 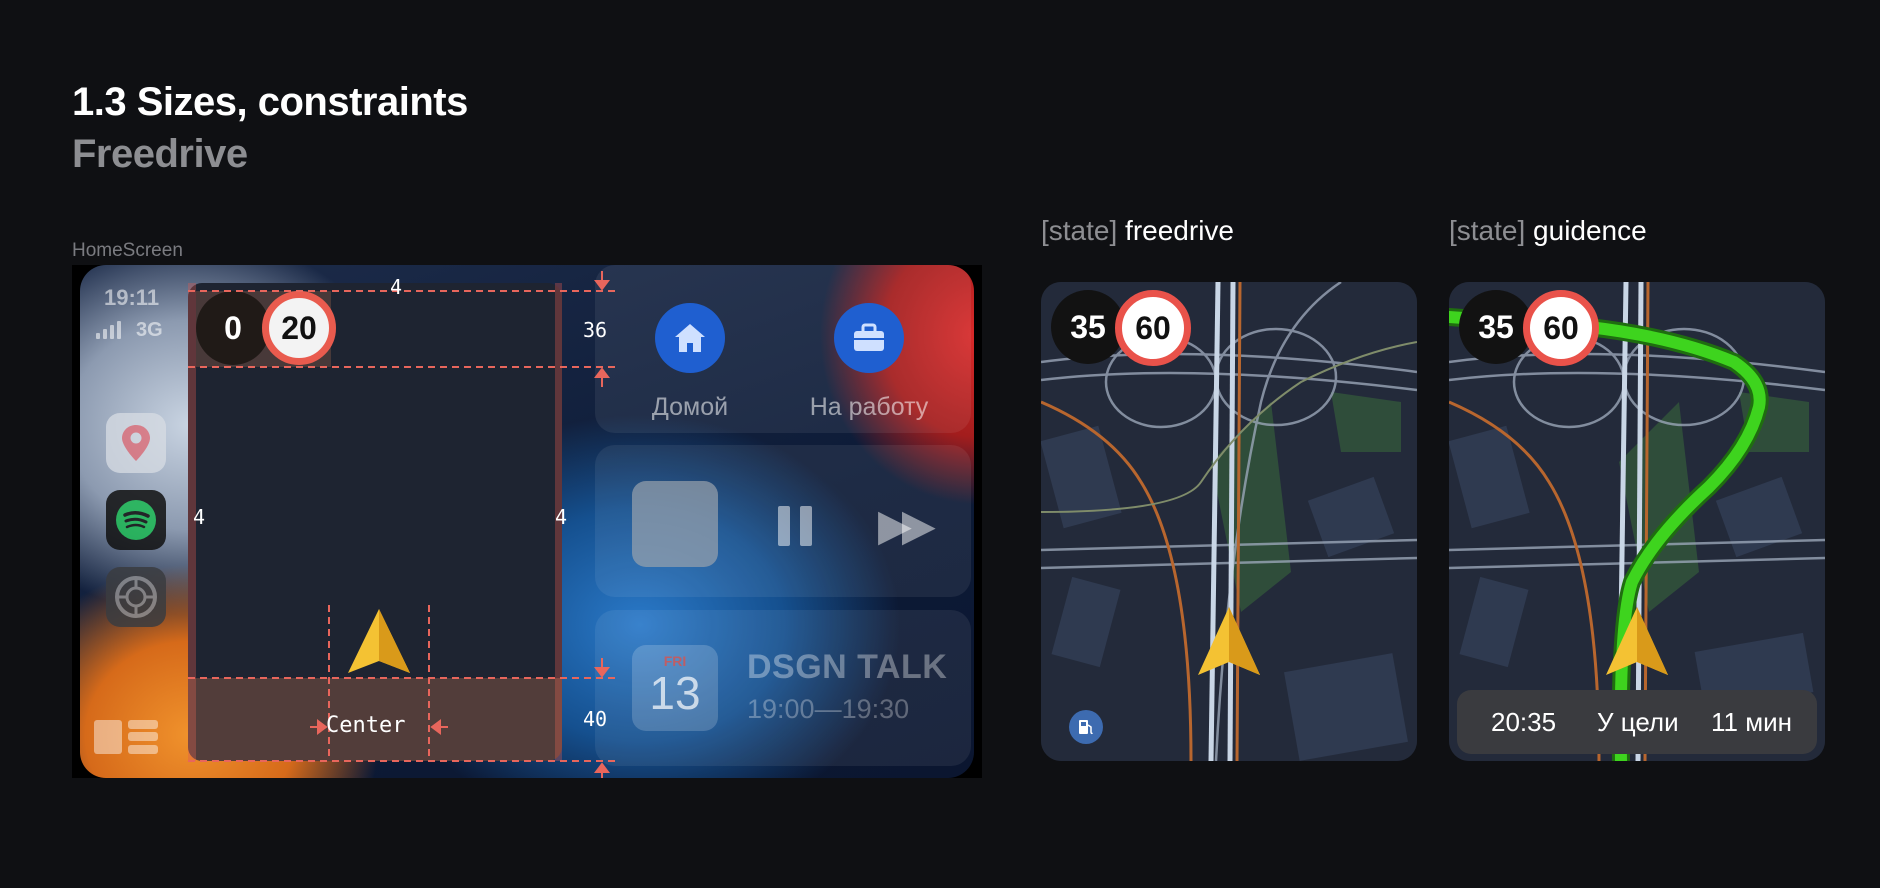 What do you see at coordinates (1751, 722) in the screenshot?
I see `eta-duration: 11 мин` at bounding box center [1751, 722].